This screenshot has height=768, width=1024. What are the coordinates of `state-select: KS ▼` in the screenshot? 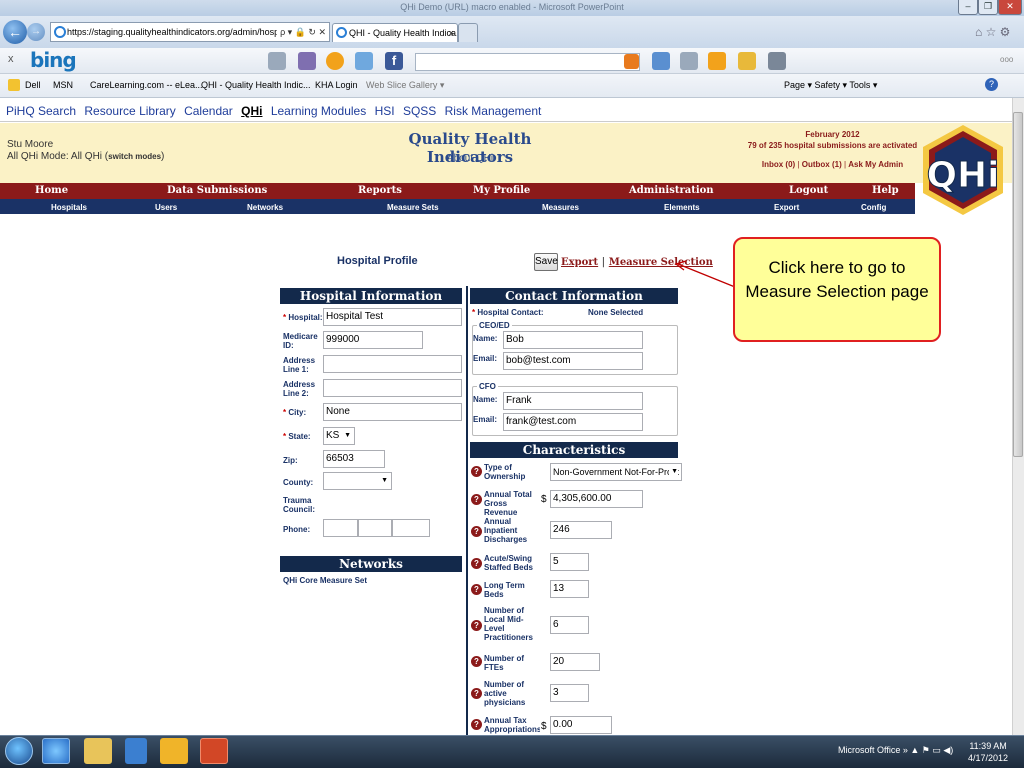 It's located at (339, 436).